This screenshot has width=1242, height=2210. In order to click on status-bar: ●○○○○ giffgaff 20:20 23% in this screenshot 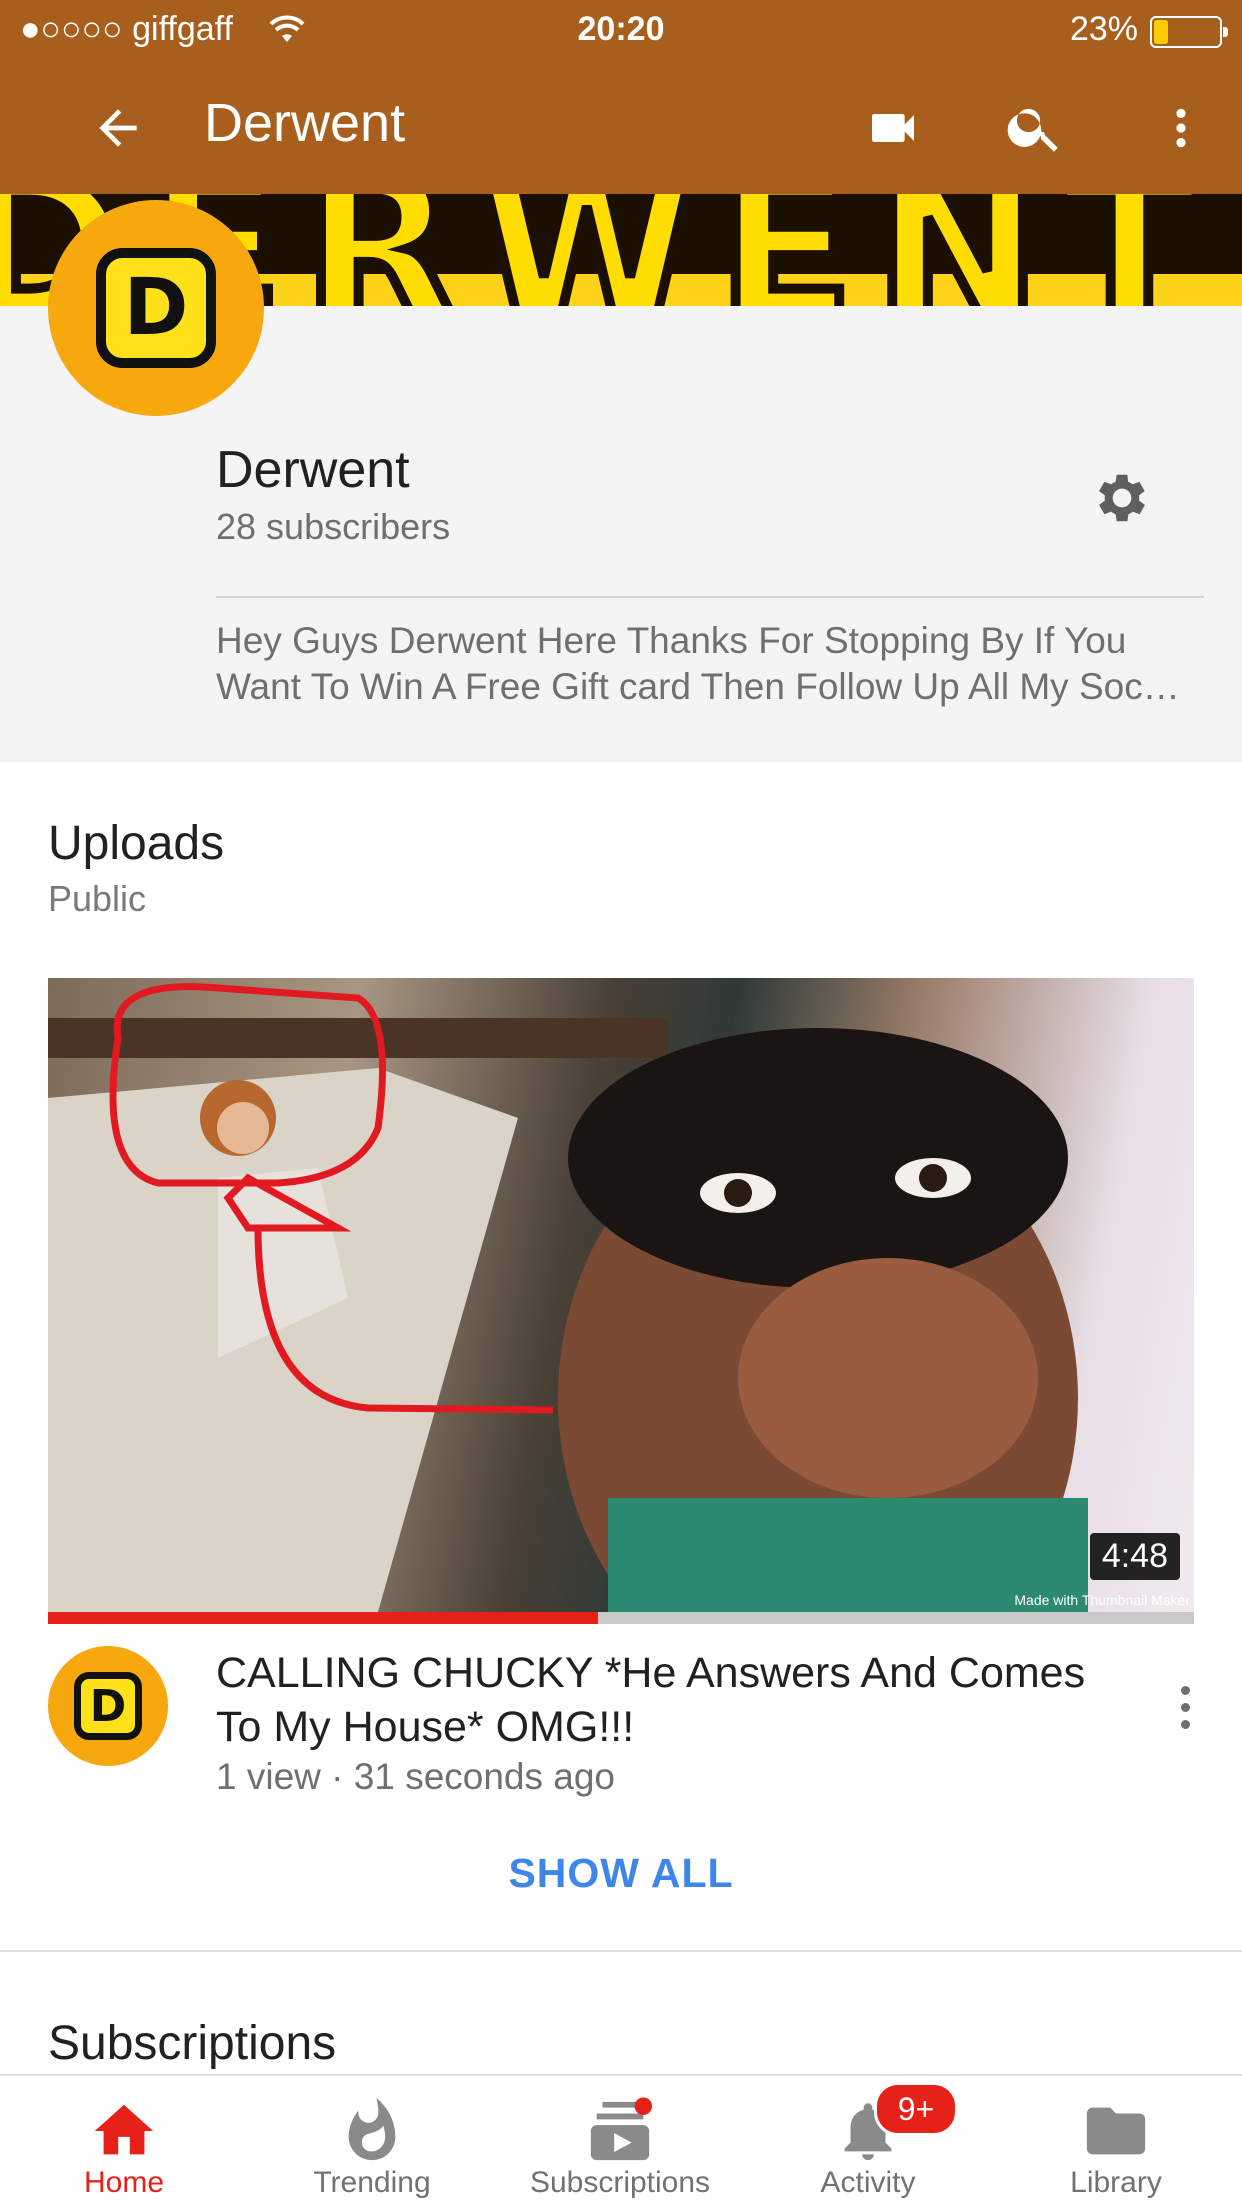, I will do `click(621, 31)`.